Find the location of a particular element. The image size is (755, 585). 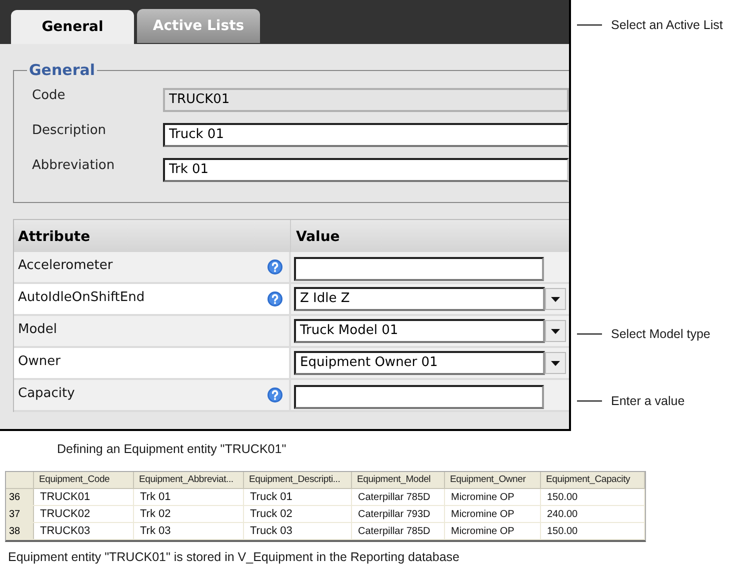

table-cell: TRUCK03 is located at coordinates (84, 530).